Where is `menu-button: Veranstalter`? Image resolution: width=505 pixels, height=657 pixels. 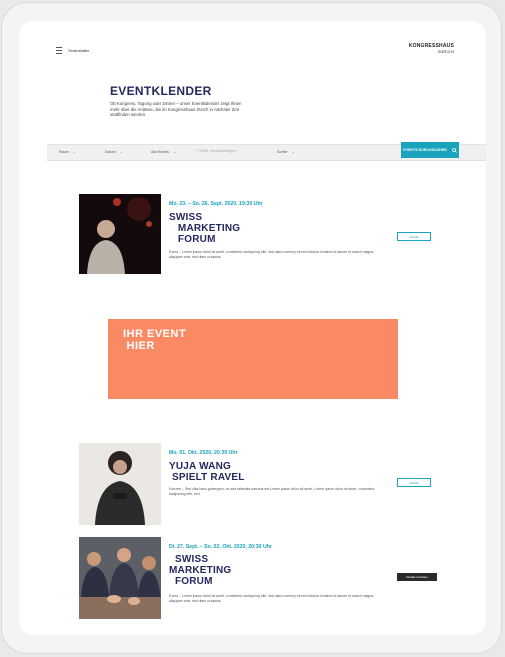 menu-button: Veranstalter is located at coordinates (72, 50).